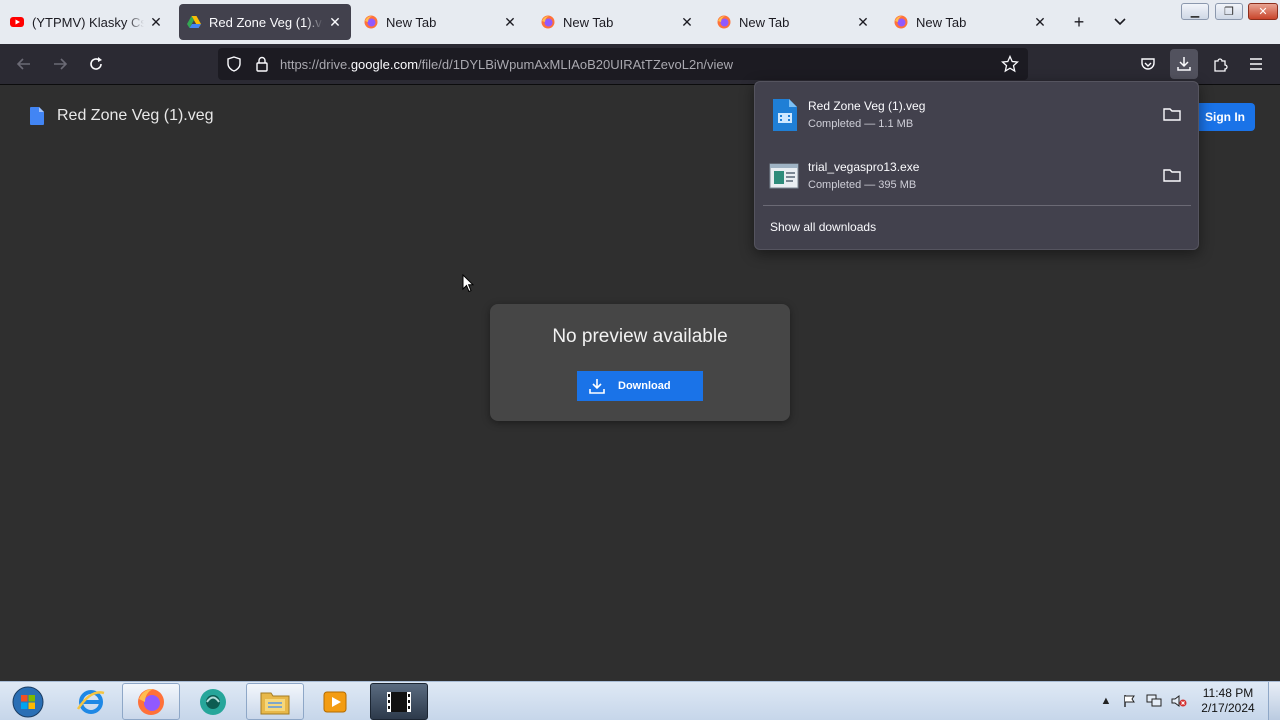 This screenshot has width=1280, height=720. Describe the element at coordinates (262, 64) in the screenshot. I see `lock-icon` at that location.